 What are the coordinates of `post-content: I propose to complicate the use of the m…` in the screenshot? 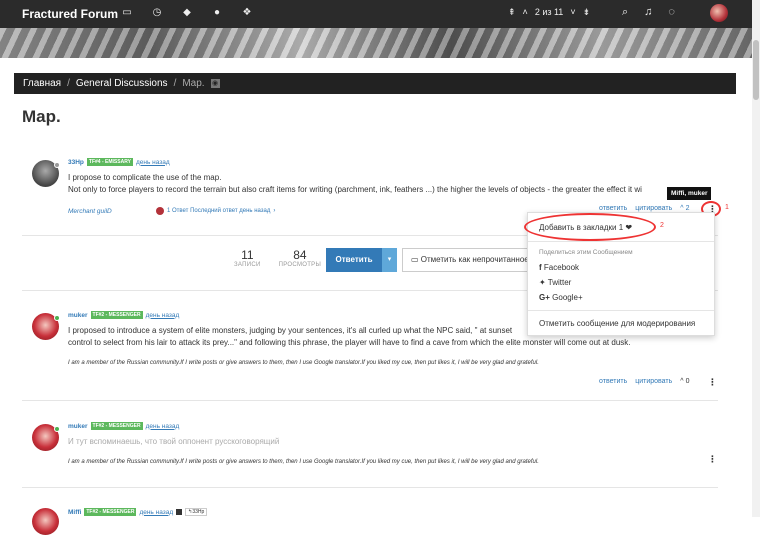 It's located at (388, 184).